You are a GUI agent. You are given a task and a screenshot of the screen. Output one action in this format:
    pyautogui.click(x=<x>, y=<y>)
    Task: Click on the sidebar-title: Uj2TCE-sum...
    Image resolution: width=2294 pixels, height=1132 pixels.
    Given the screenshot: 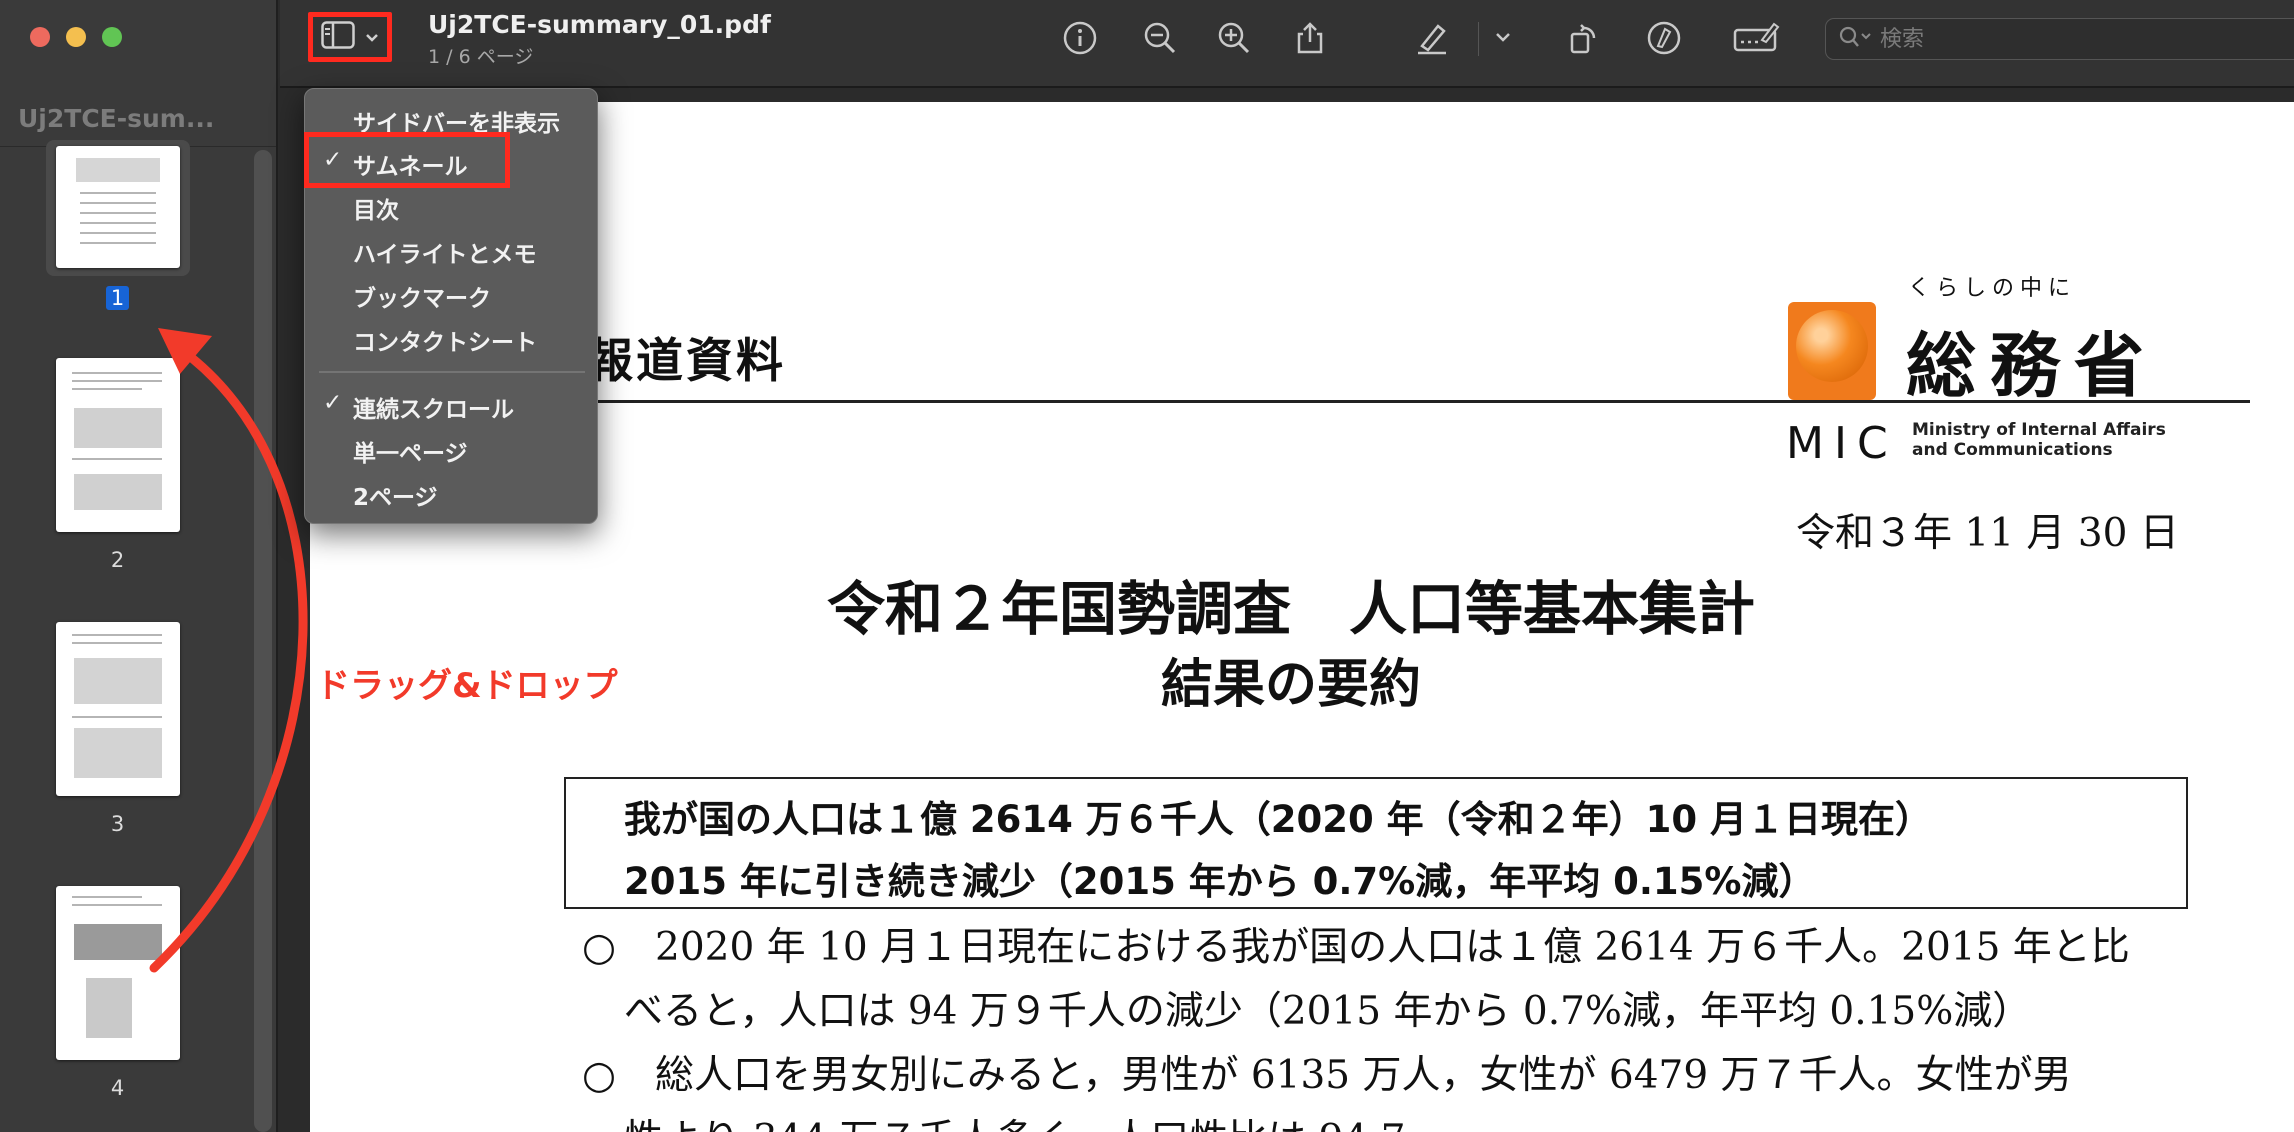 What is the action you would take?
    pyautogui.click(x=116, y=118)
    